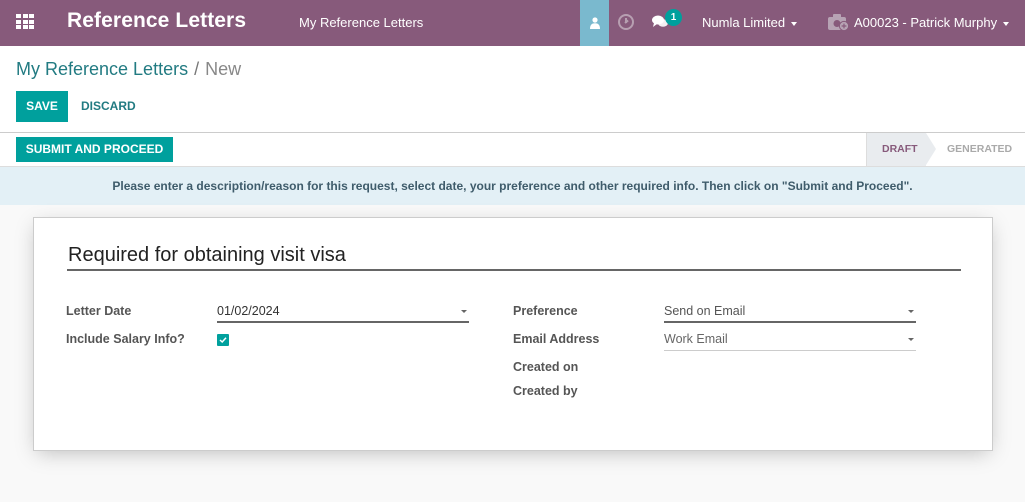 The height and width of the screenshot is (502, 1025). What do you see at coordinates (980, 149) in the screenshot?
I see `stage-generated: GENERATED` at bounding box center [980, 149].